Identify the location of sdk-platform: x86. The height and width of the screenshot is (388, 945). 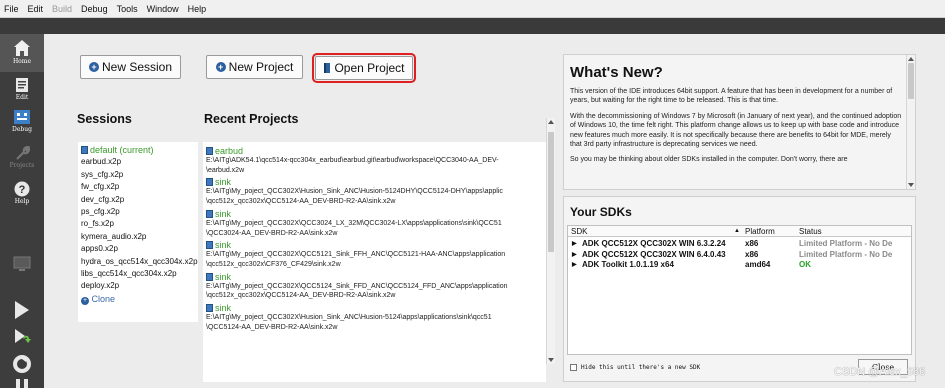
(752, 254).